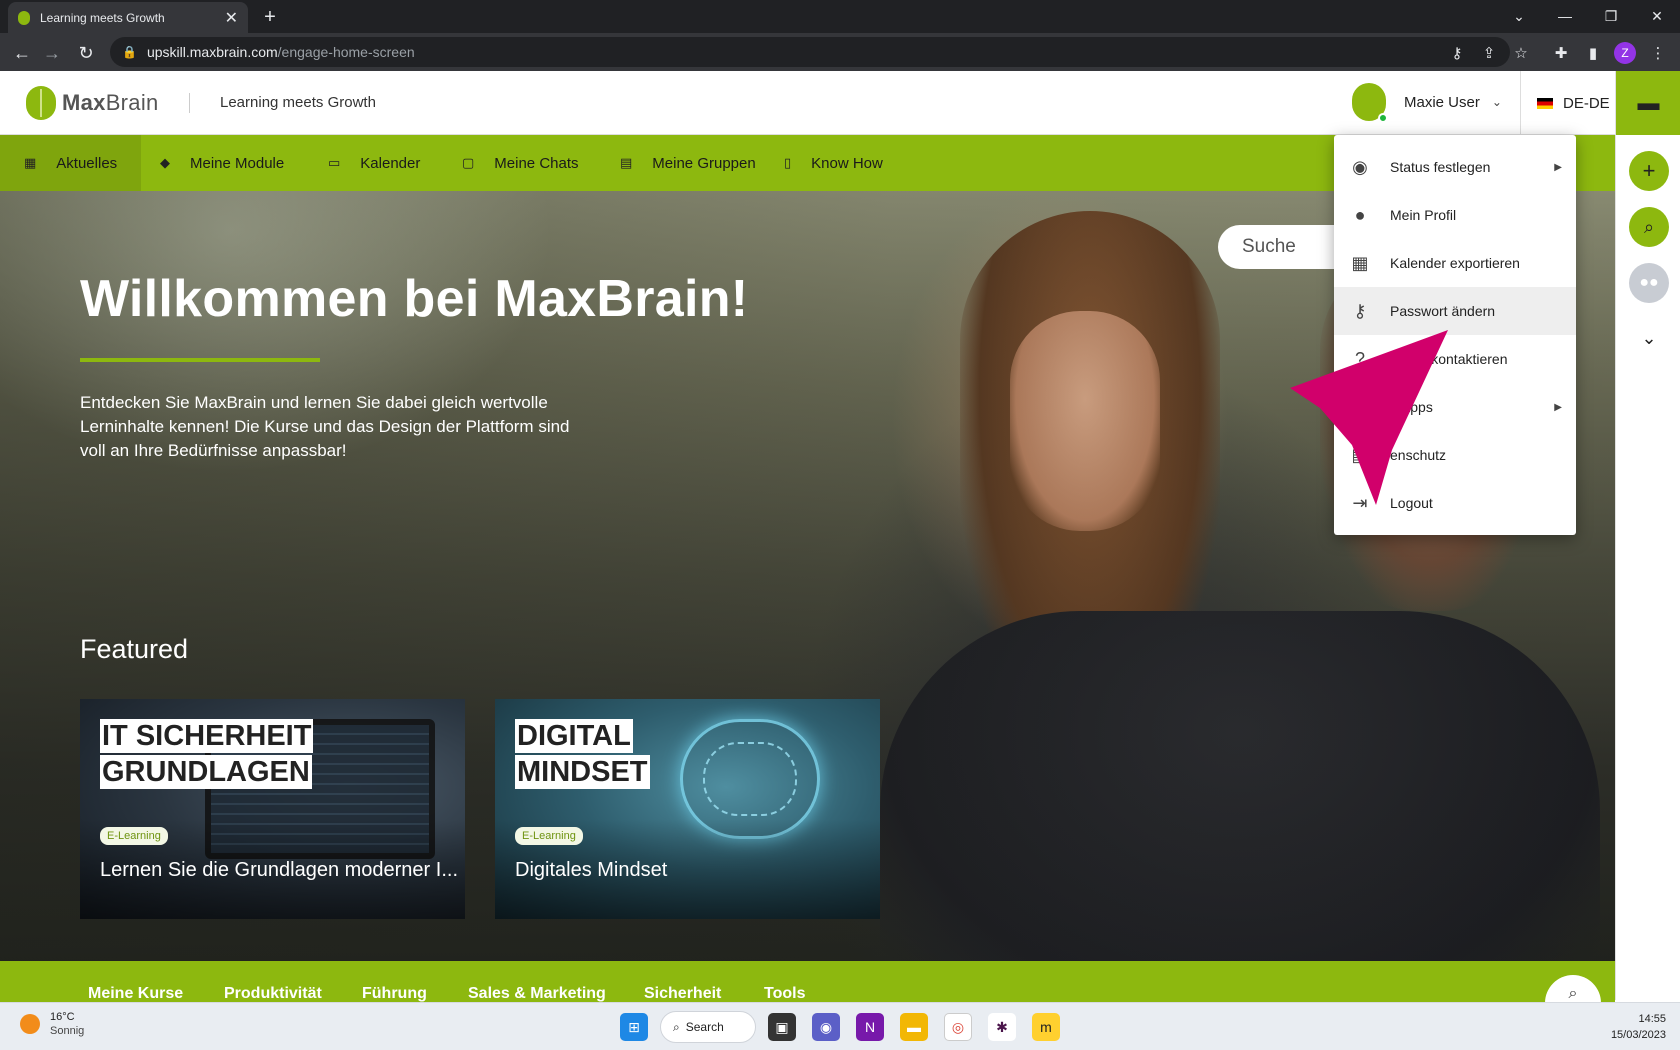  What do you see at coordinates (634, 1027) in the screenshot?
I see `windows-start-icon: ⊞` at bounding box center [634, 1027].